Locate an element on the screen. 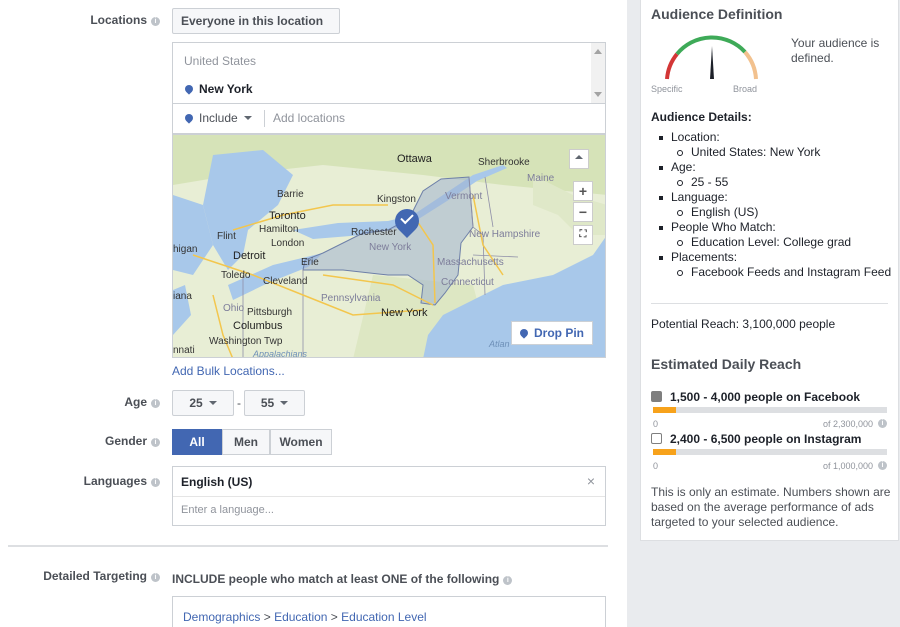  map-label-pittsburgh: Pittsburgh is located at coordinates (270, 312).